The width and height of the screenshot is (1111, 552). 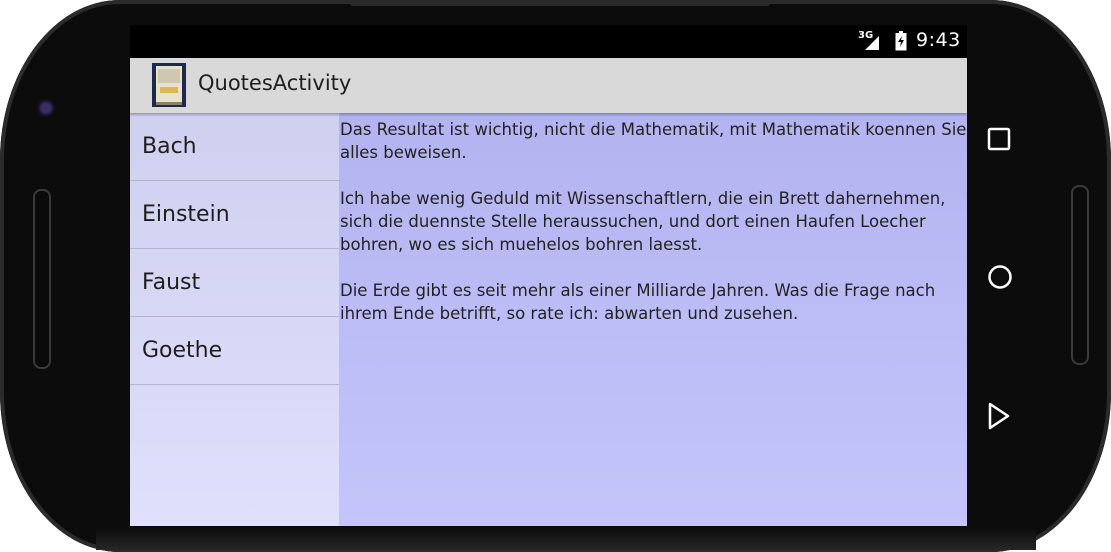 What do you see at coordinates (234, 351) in the screenshot?
I see `list-item-goethe: Goethe` at bounding box center [234, 351].